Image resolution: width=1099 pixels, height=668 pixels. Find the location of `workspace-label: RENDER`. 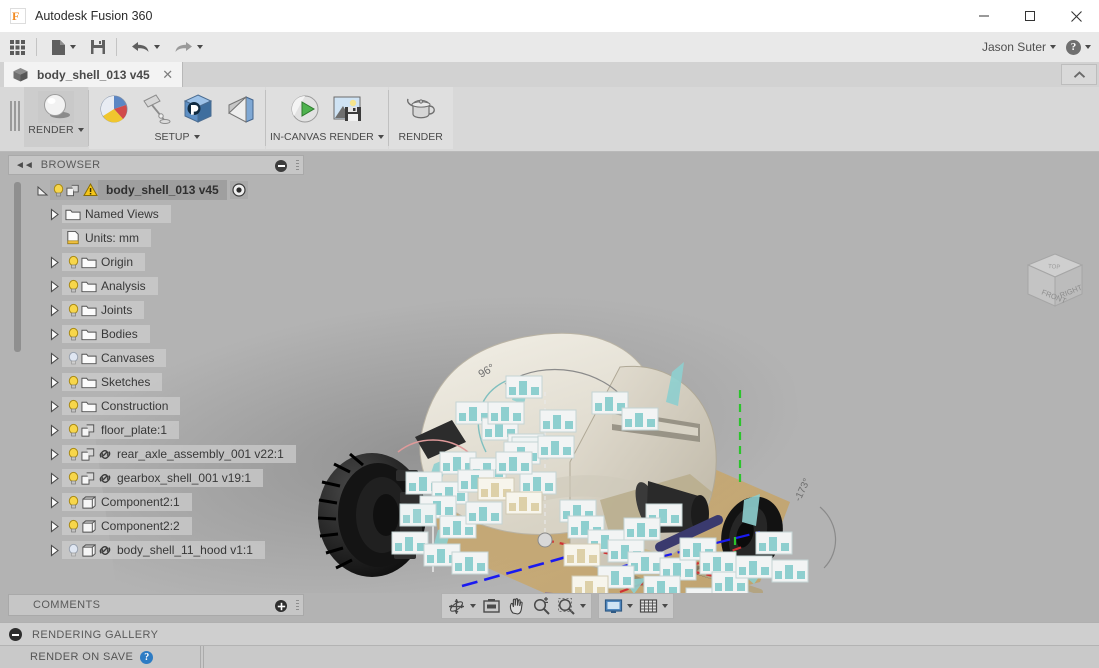

workspace-label: RENDER is located at coordinates (51, 130).